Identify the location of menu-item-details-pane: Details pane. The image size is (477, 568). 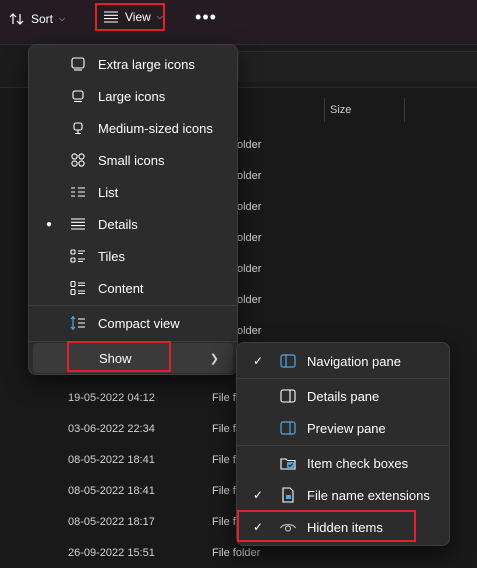
(343, 396).